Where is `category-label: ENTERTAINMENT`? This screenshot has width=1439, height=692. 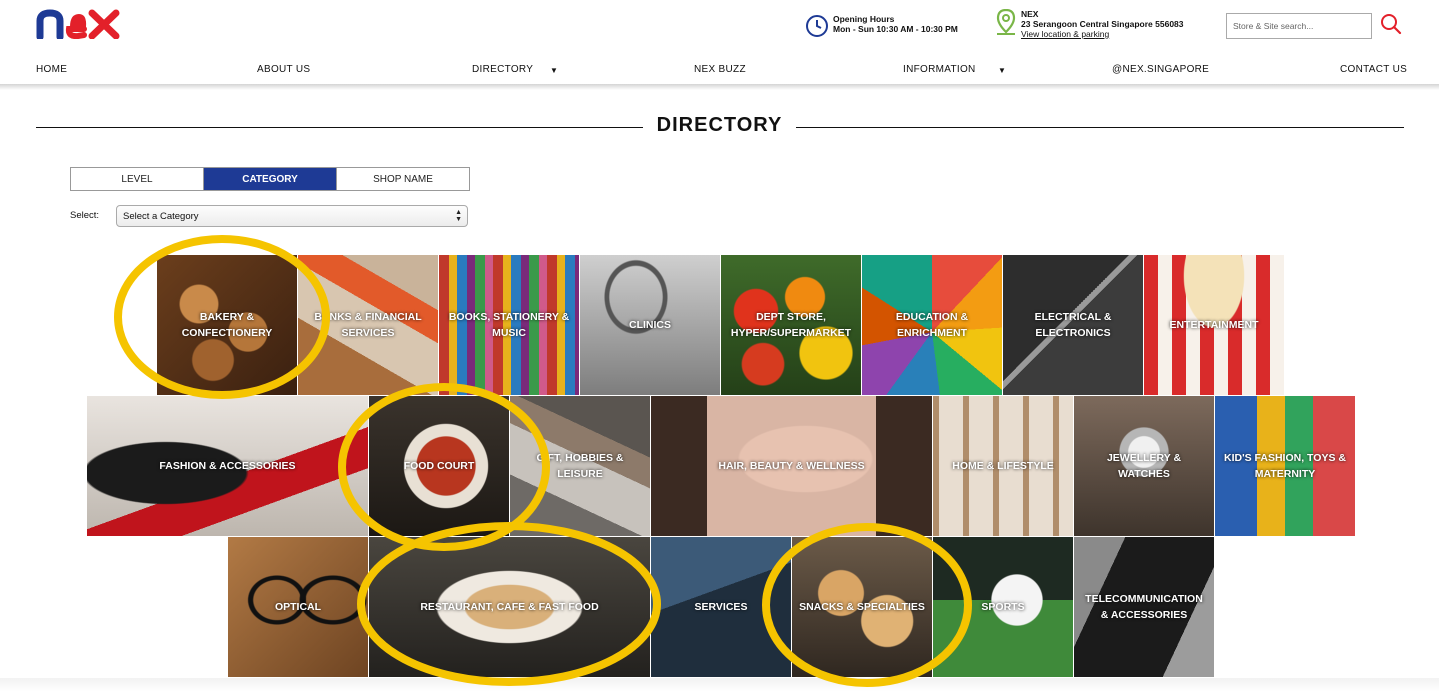 category-label: ENTERTAINMENT is located at coordinates (1214, 325).